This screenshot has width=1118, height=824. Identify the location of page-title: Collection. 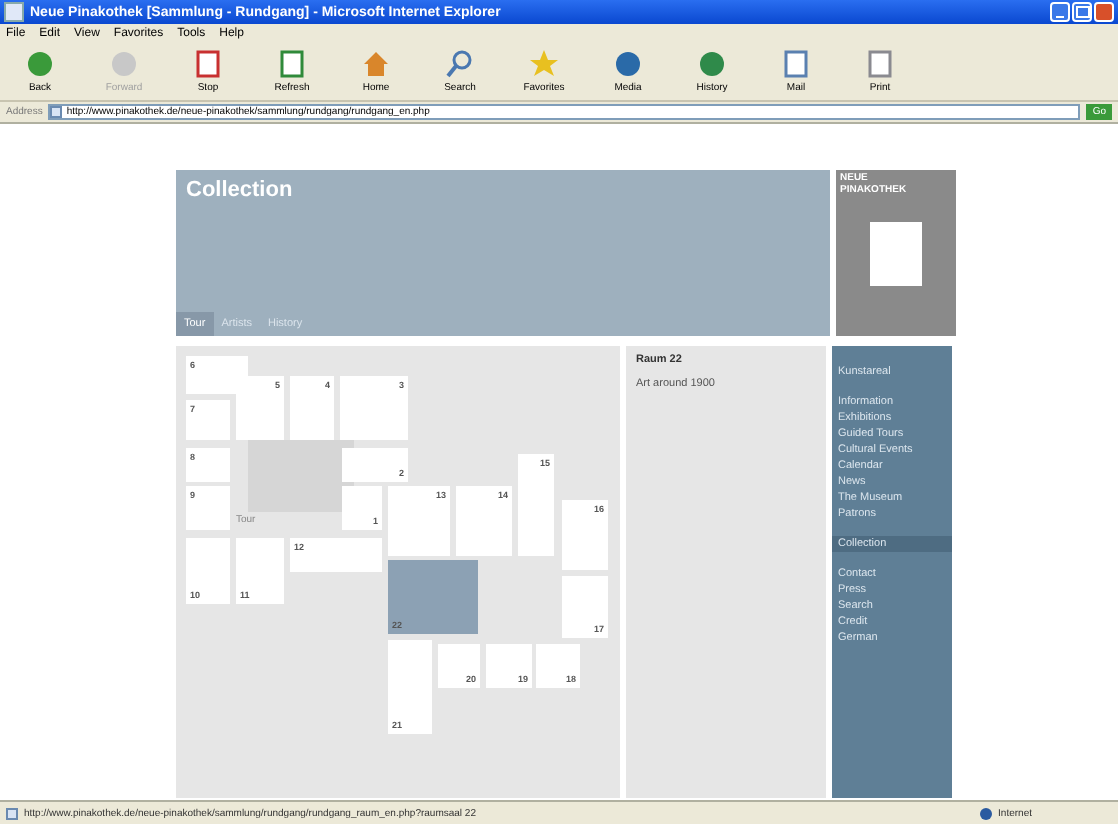
(239, 191).